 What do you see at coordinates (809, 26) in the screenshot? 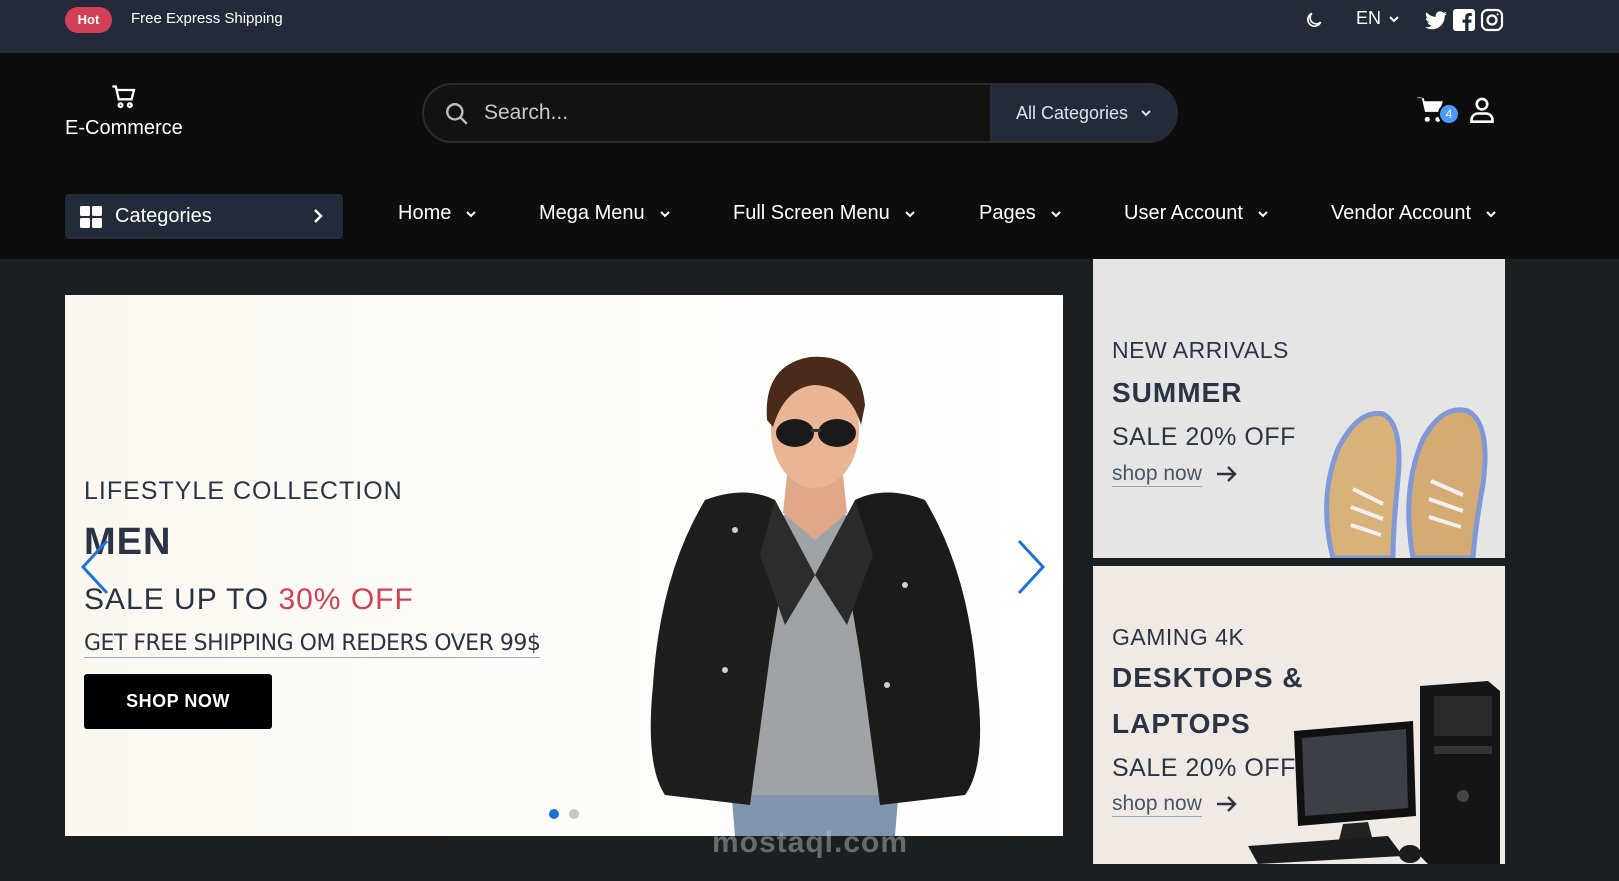
I see `top-bar: Hot Free Express Shipping EN` at bounding box center [809, 26].